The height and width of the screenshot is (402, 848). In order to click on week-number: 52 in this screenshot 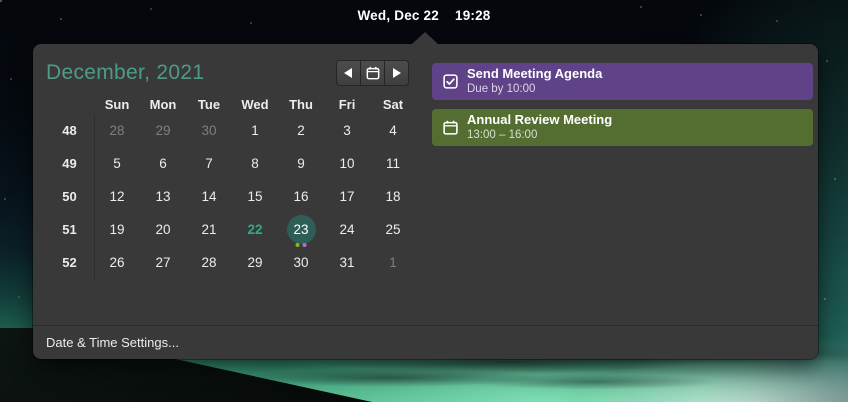, I will do `click(70, 262)`.